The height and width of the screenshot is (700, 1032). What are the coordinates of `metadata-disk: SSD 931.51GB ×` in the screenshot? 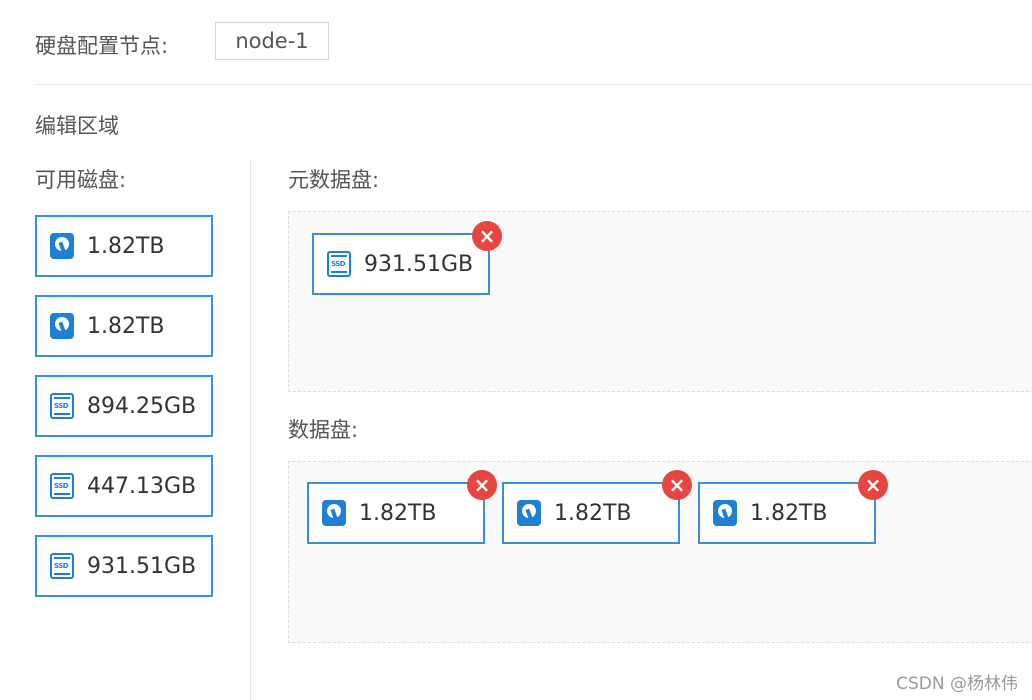 It's located at (407, 258).